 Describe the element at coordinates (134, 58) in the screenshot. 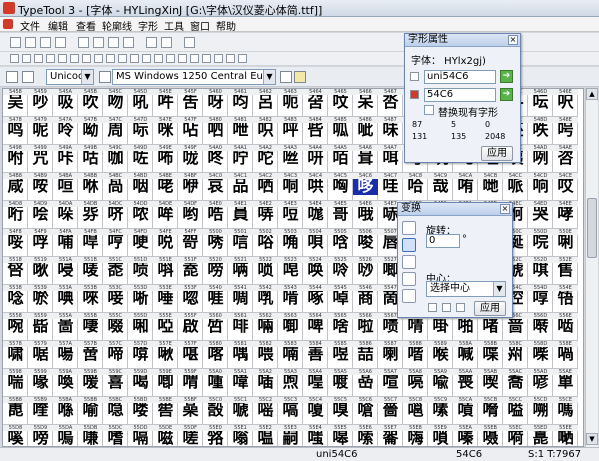

I see `measure-tool-icon` at that location.